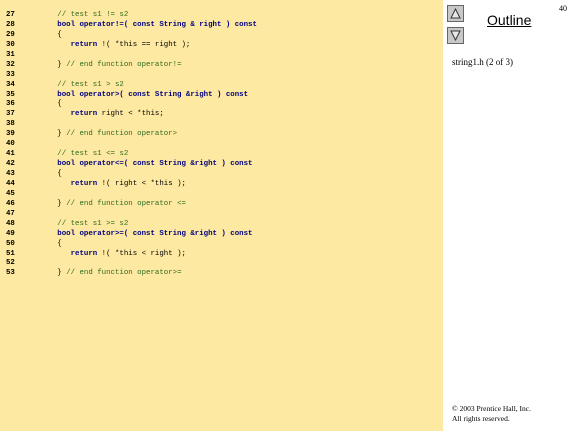 This screenshot has width=575, height=431. Describe the element at coordinates (131, 195) in the screenshot. I see `code-line: 45` at that location.